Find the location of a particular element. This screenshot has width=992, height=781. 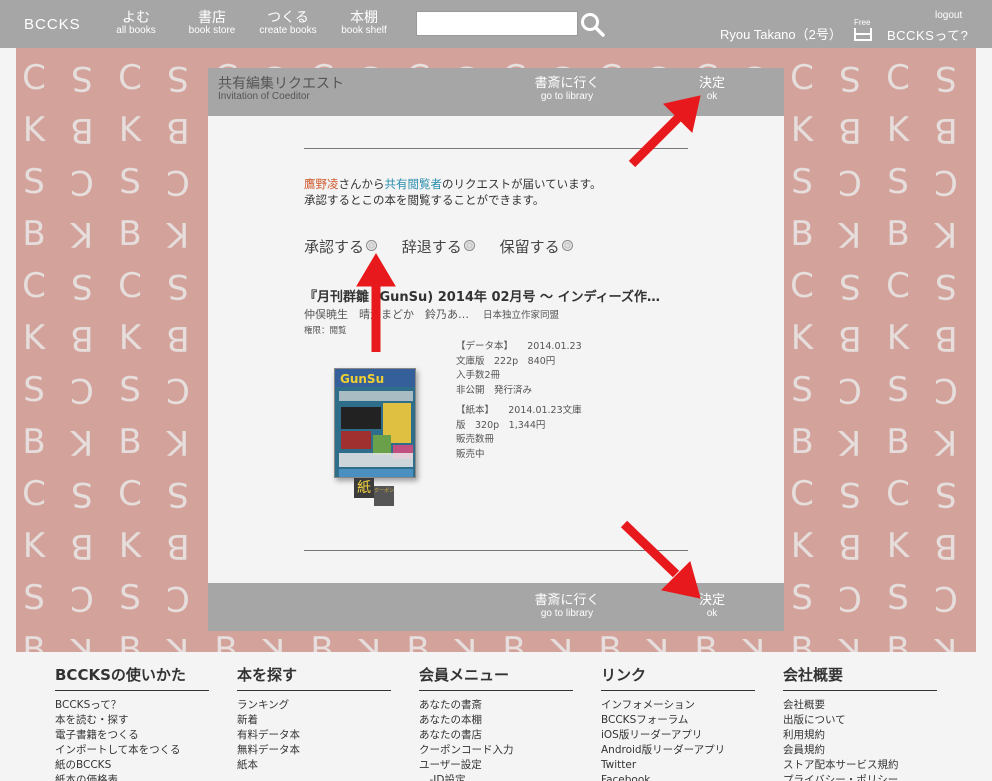

footer-link: 有料データ本 is located at coordinates (314, 735).